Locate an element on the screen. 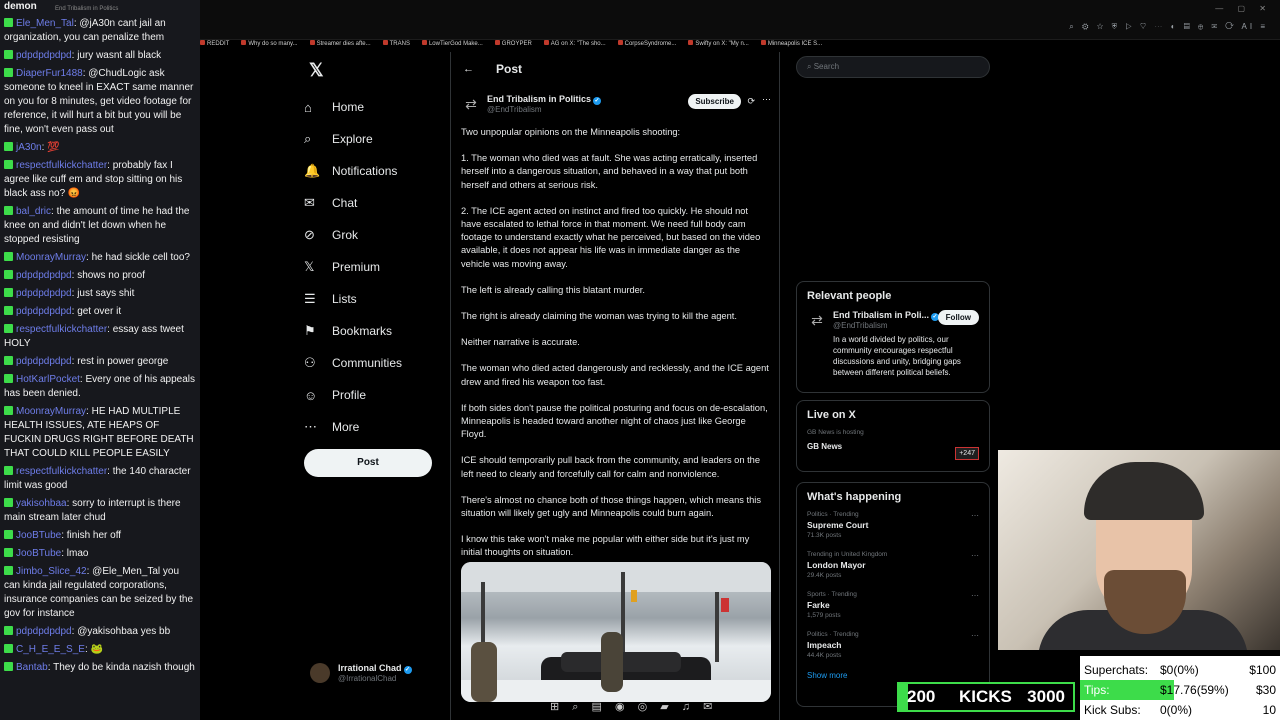 Image resolution: width=1280 pixels, height=720 pixels. support-label: Superchats: is located at coordinates (1116, 670).